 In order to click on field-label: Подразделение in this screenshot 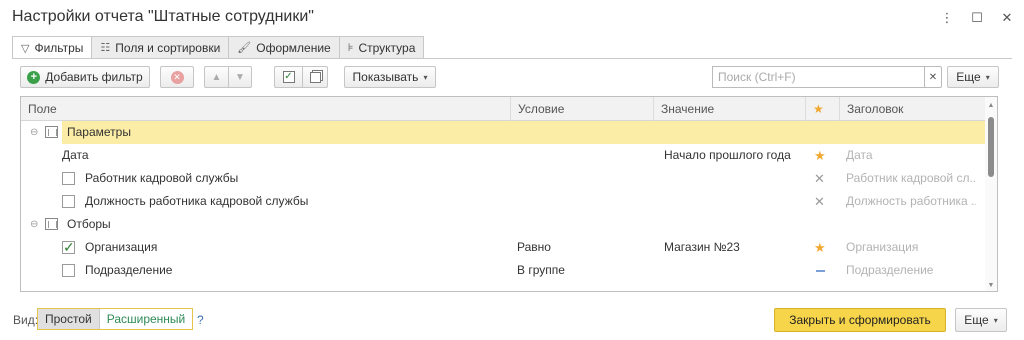, I will do `click(129, 270)`.